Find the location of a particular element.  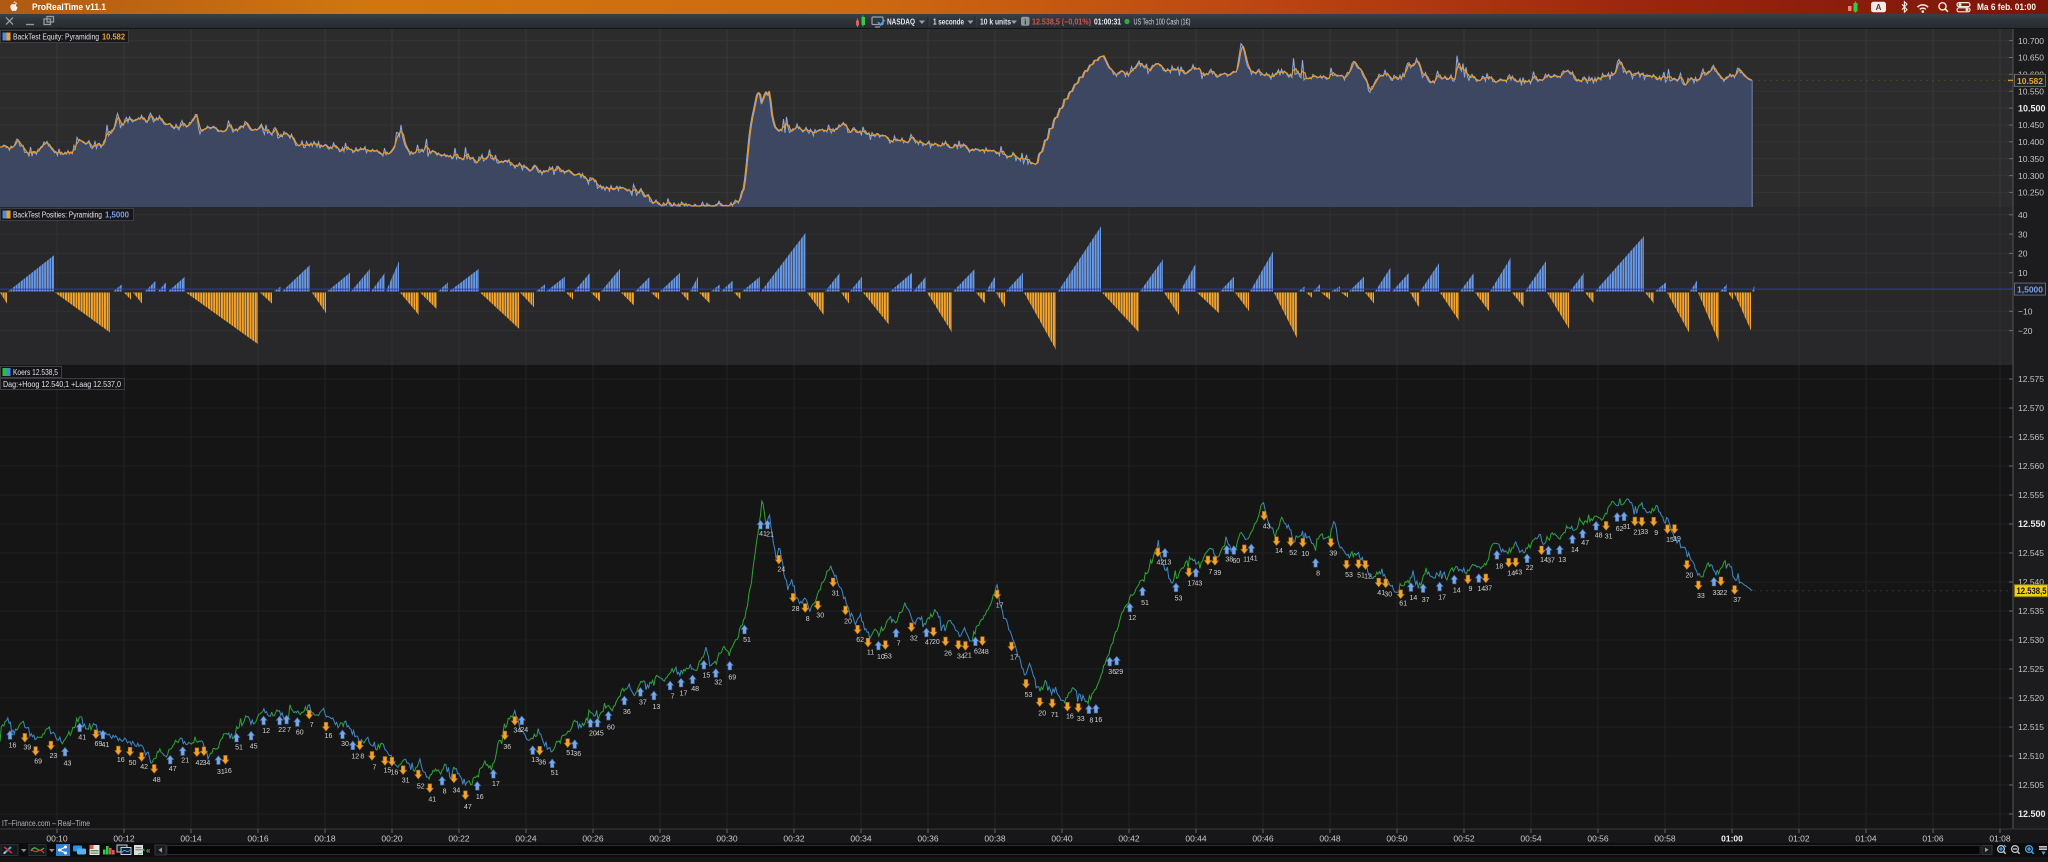

svg-text: 8 is located at coordinates (1091, 721).